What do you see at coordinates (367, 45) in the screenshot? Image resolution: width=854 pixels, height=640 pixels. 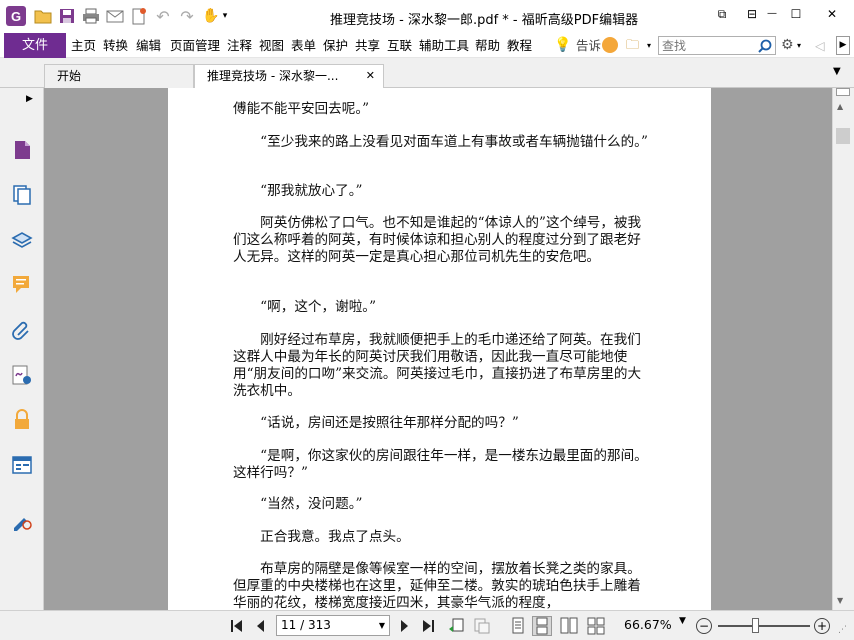 I see `menu-share: 共享` at bounding box center [367, 45].